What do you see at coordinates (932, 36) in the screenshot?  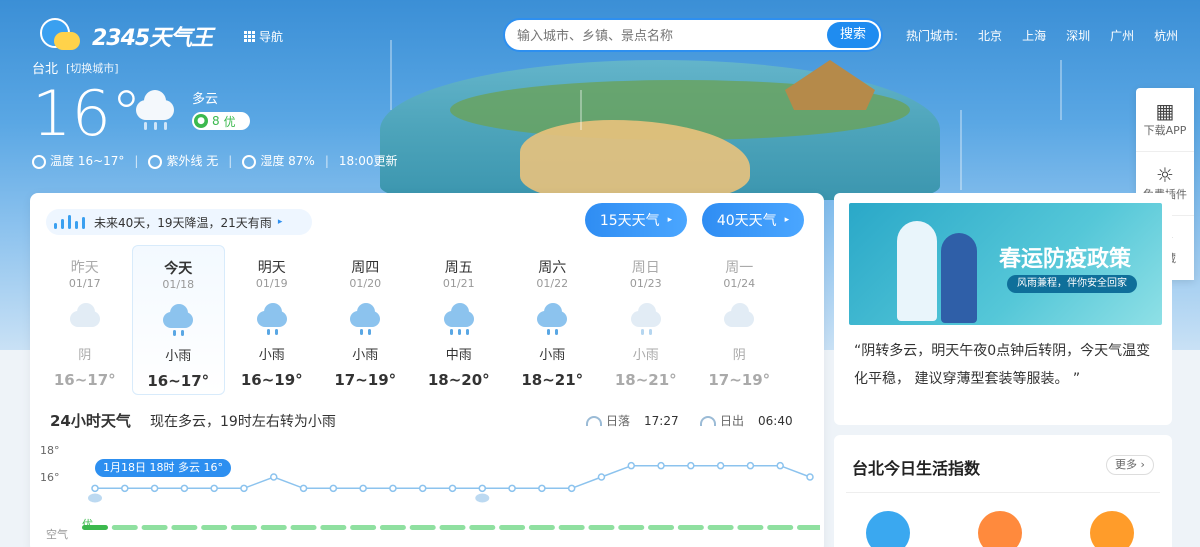 I see `hot-cities-label: 热门城市:` at bounding box center [932, 36].